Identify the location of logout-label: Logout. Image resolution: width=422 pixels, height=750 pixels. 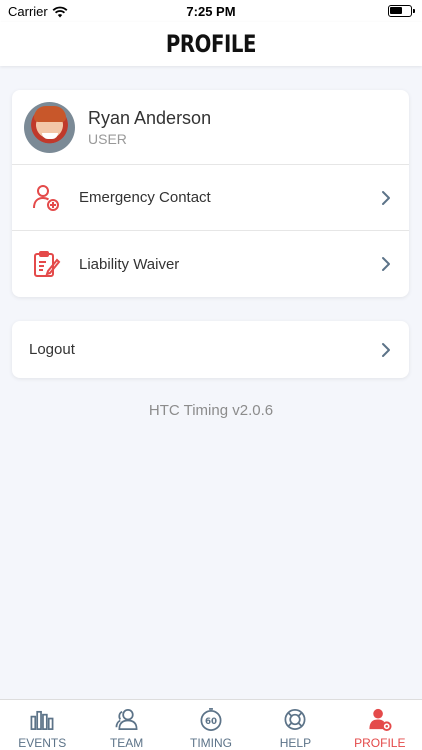
(52, 349).